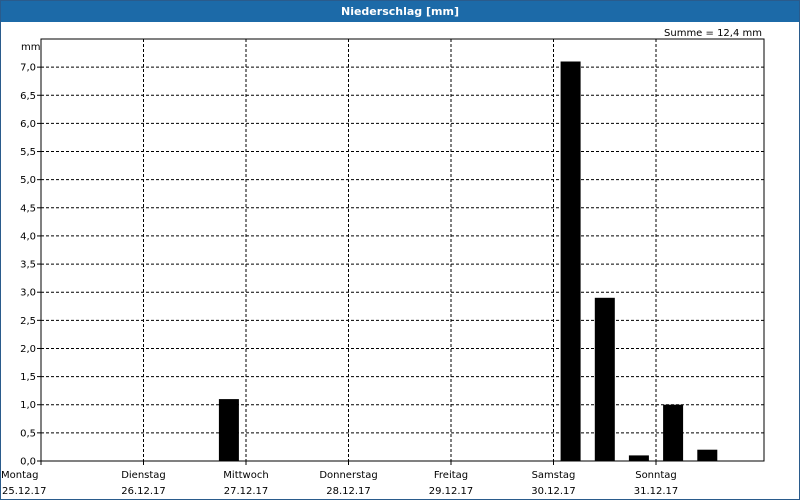  What do you see at coordinates (28, 377) in the screenshot?
I see `y-tick-label: 1,5` at bounding box center [28, 377].